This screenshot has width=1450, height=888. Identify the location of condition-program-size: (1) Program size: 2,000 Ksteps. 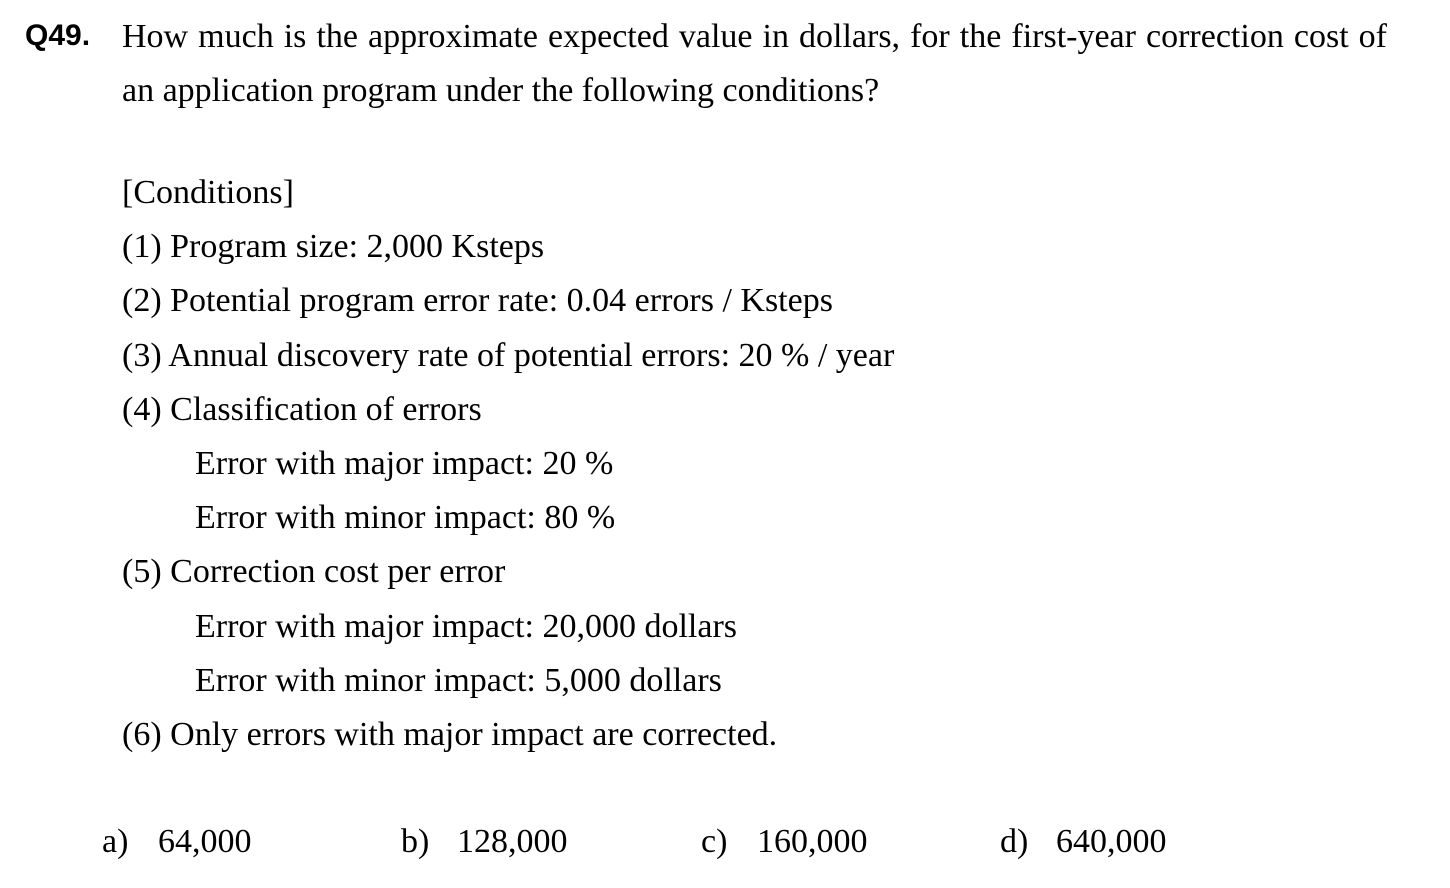
(333, 247).